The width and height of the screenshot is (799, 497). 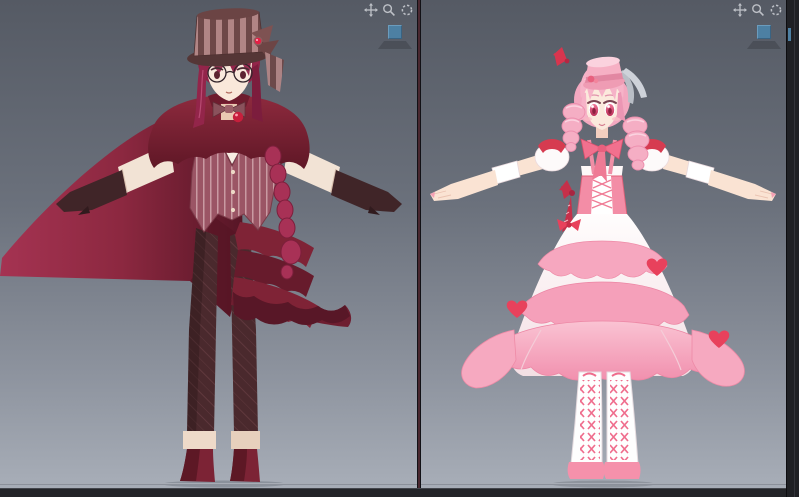 What do you see at coordinates (604, 425) in the screenshot?
I see `character-boots` at bounding box center [604, 425].